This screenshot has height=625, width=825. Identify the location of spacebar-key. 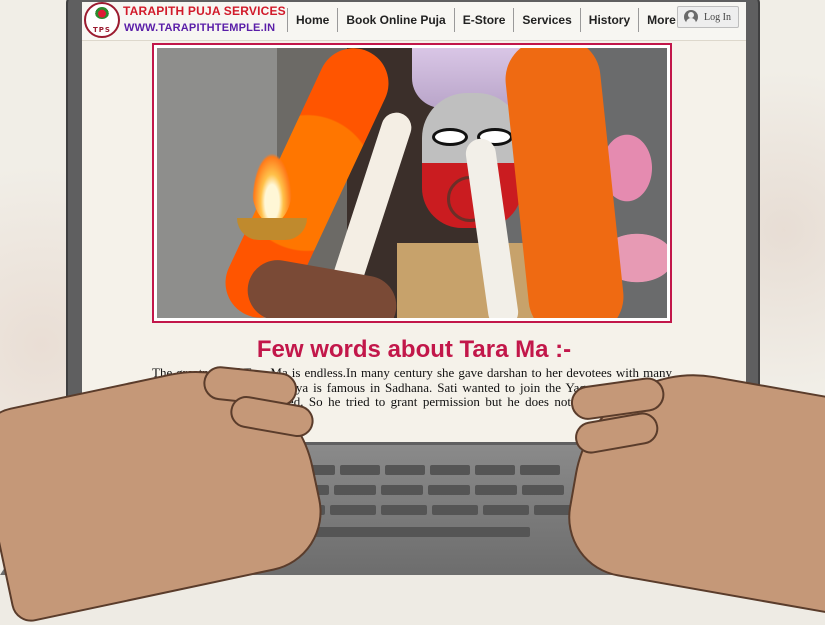
(415, 532).